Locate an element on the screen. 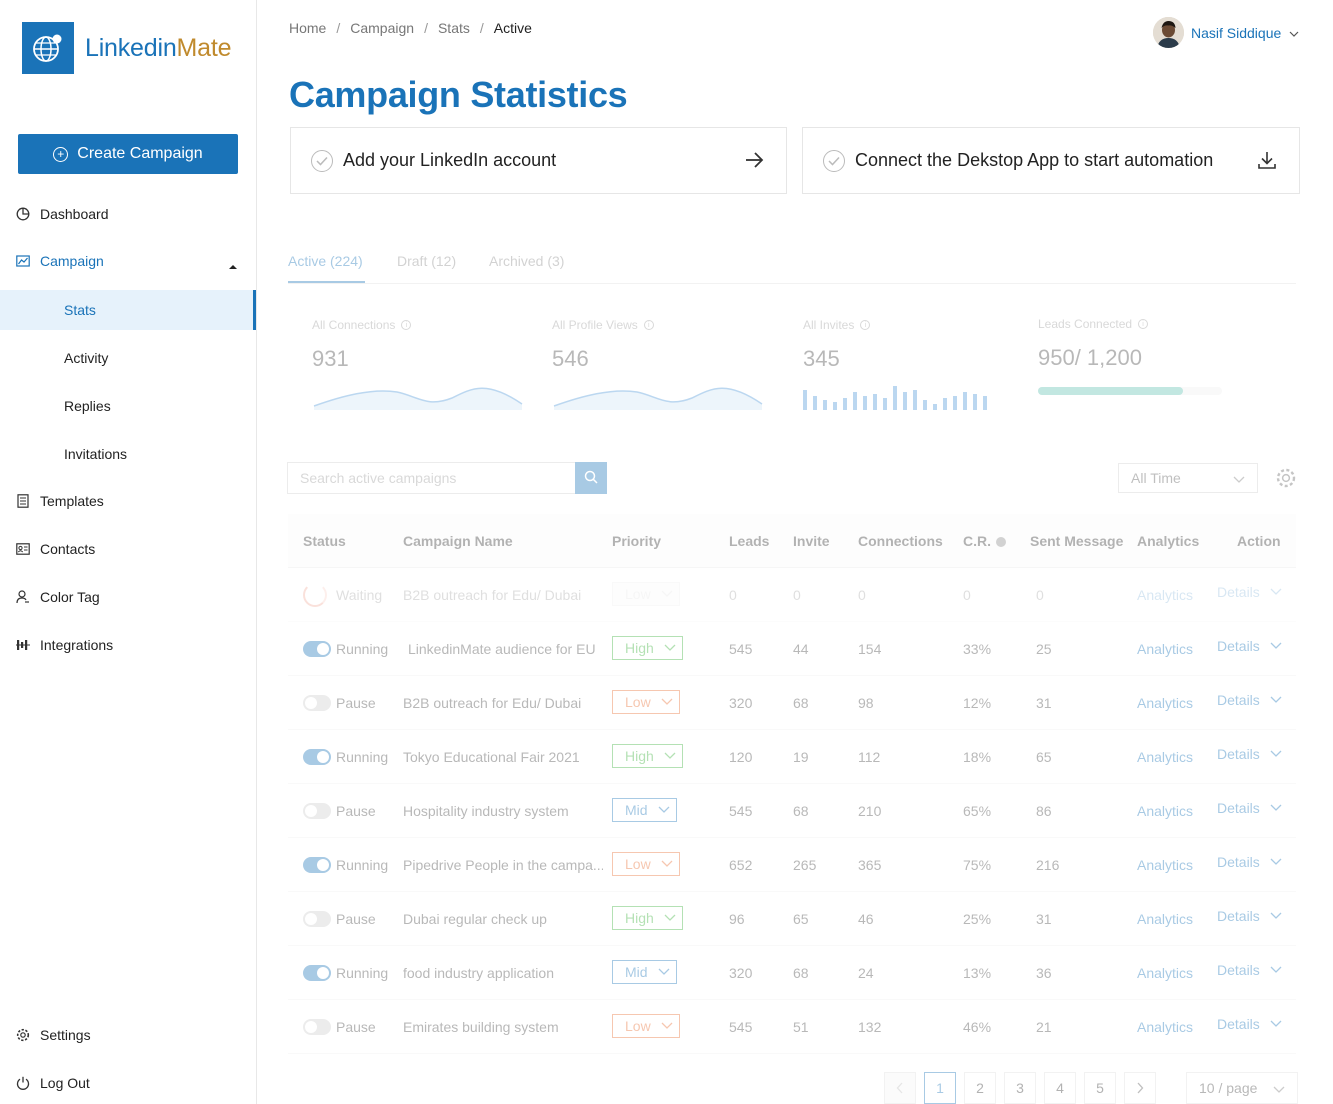 This screenshot has width=1333, height=1104. breadcrumb-campaign: Campaign is located at coordinates (382, 28).